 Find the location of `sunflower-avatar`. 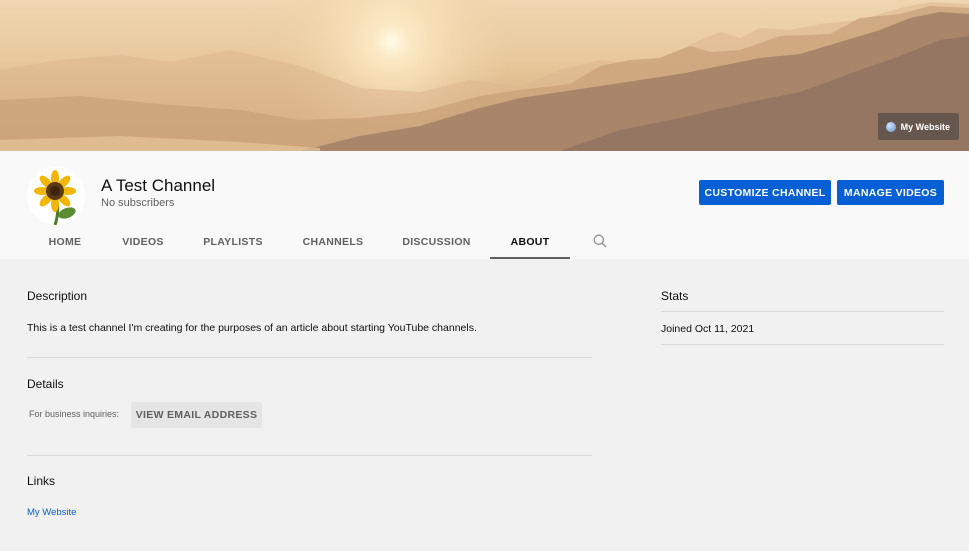

sunflower-avatar is located at coordinates (56, 196).